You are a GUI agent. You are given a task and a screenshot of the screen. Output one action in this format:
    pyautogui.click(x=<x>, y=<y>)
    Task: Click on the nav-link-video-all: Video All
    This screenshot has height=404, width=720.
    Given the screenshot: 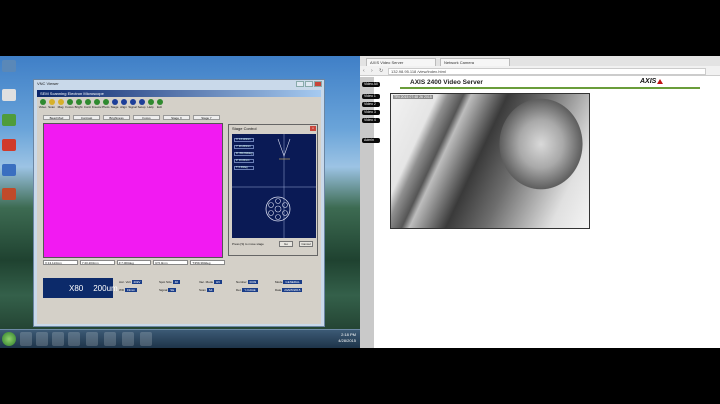 What is the action you would take?
    pyautogui.click(x=371, y=84)
    